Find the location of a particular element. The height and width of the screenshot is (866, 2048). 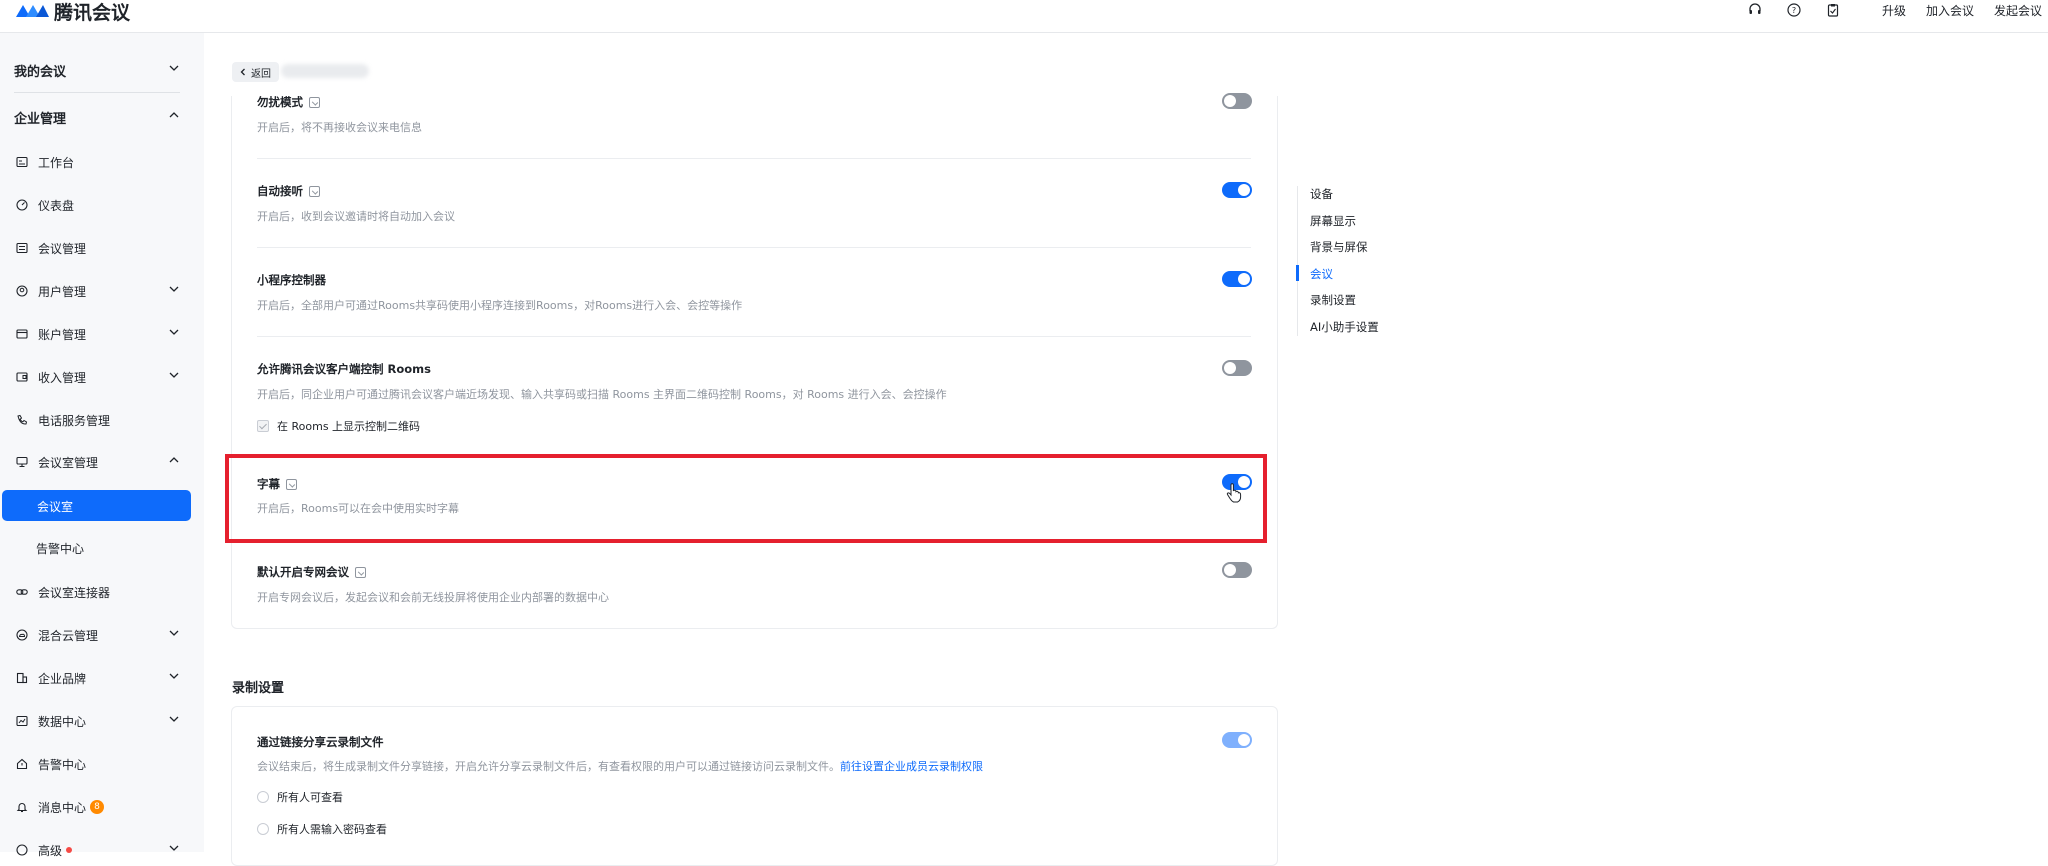

sidebar-item-room-management: 会议室管理 is located at coordinates (97, 462).